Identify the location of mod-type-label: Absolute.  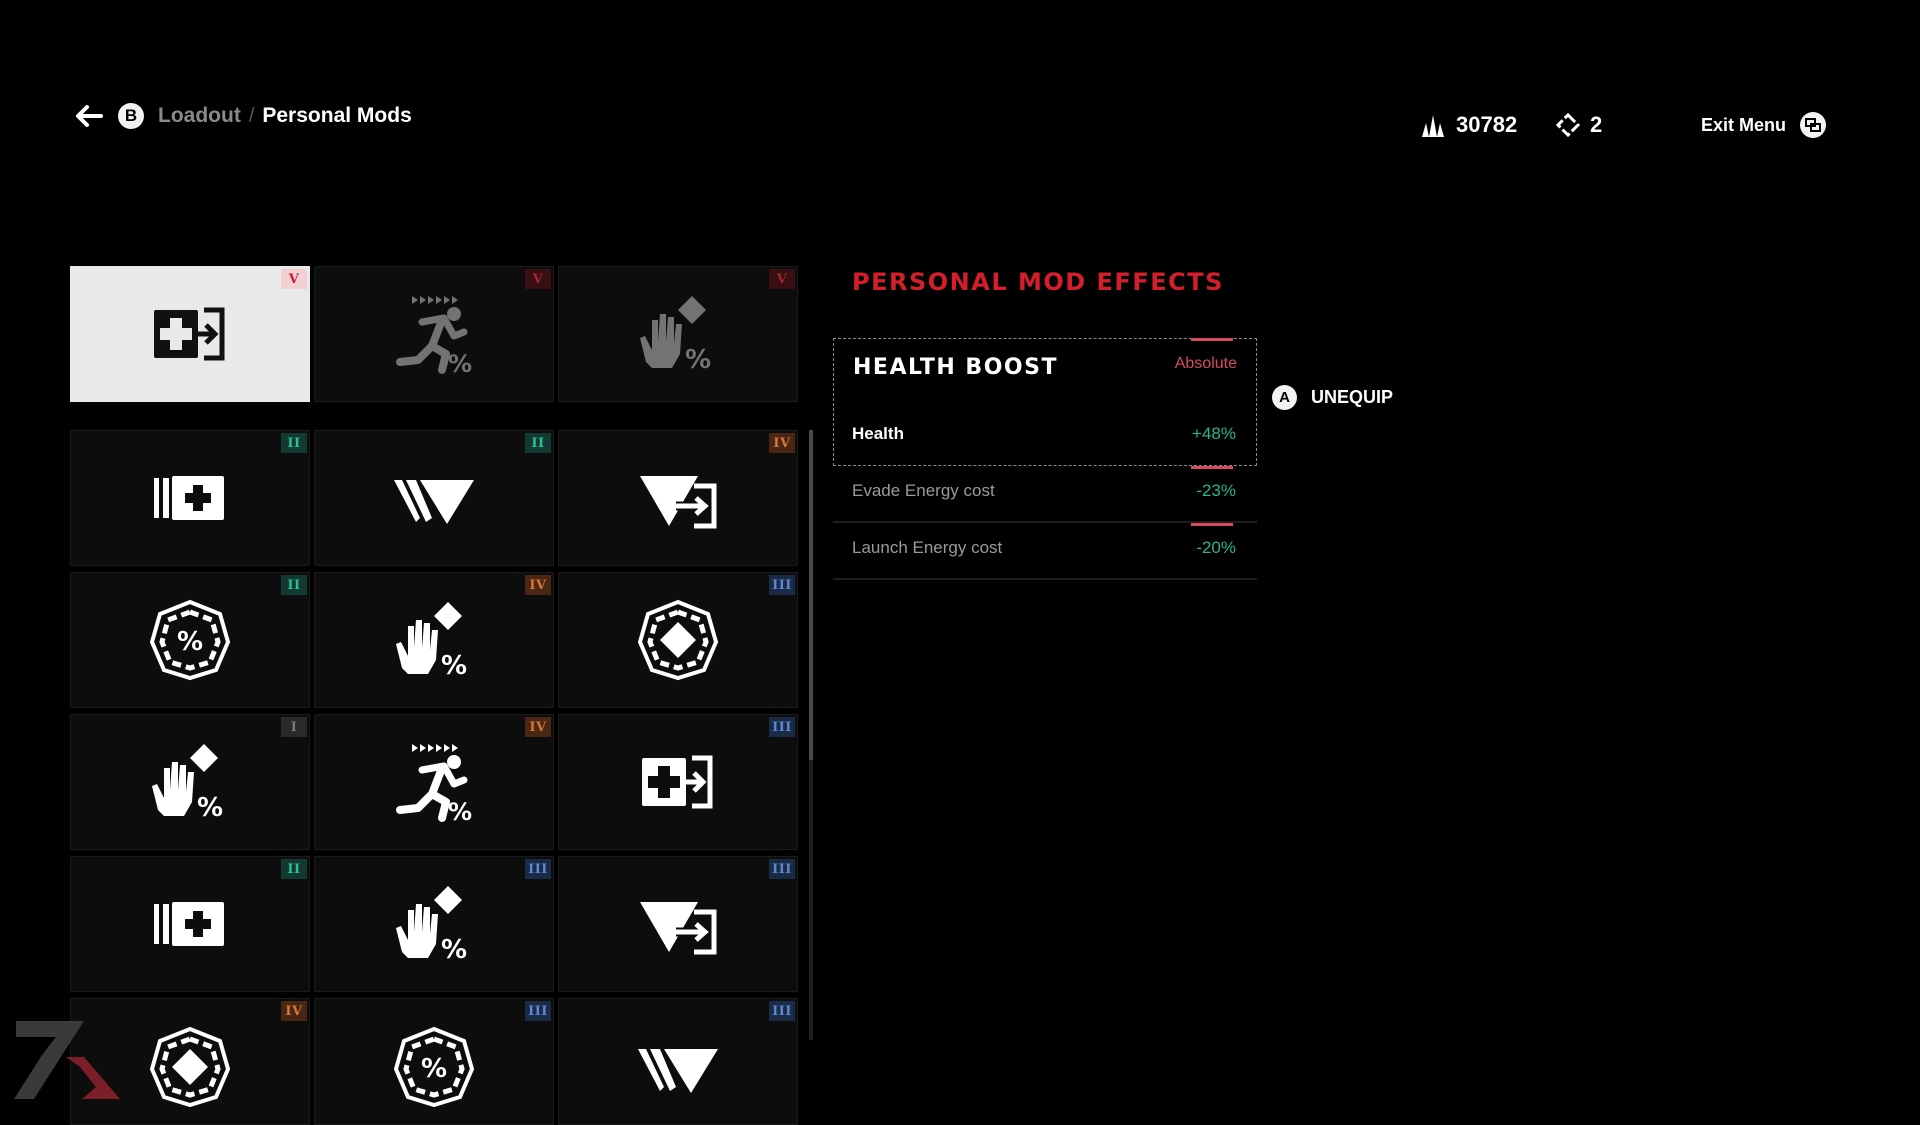
(1205, 363).